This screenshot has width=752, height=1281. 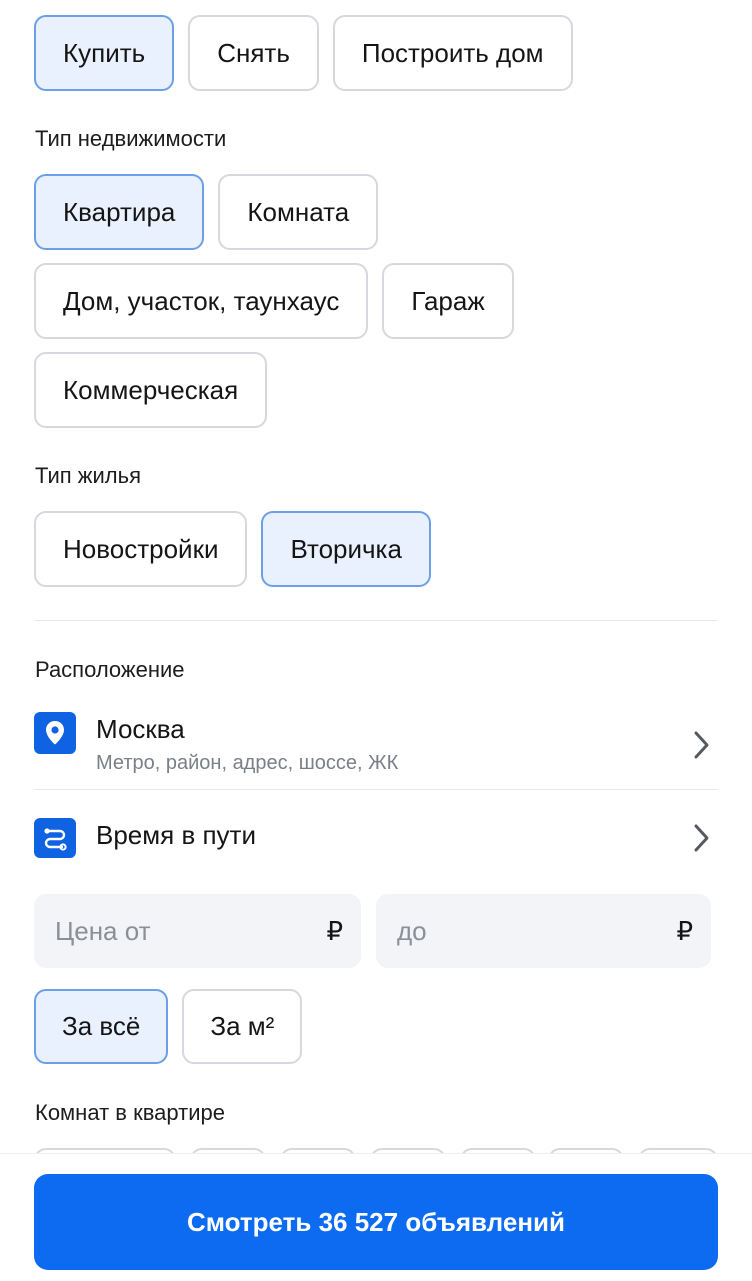 What do you see at coordinates (55, 838) in the screenshot?
I see `route-icon` at bounding box center [55, 838].